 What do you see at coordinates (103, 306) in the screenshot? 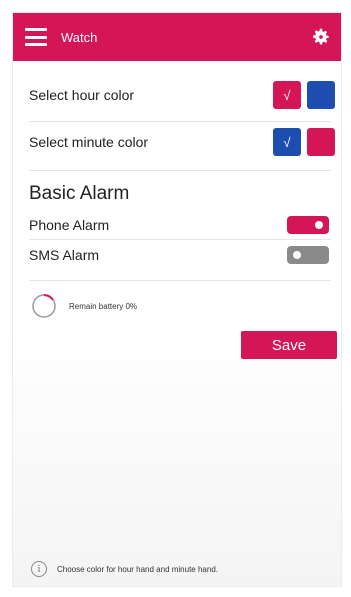
I see `battery-text: Remain battery 0%` at bounding box center [103, 306].